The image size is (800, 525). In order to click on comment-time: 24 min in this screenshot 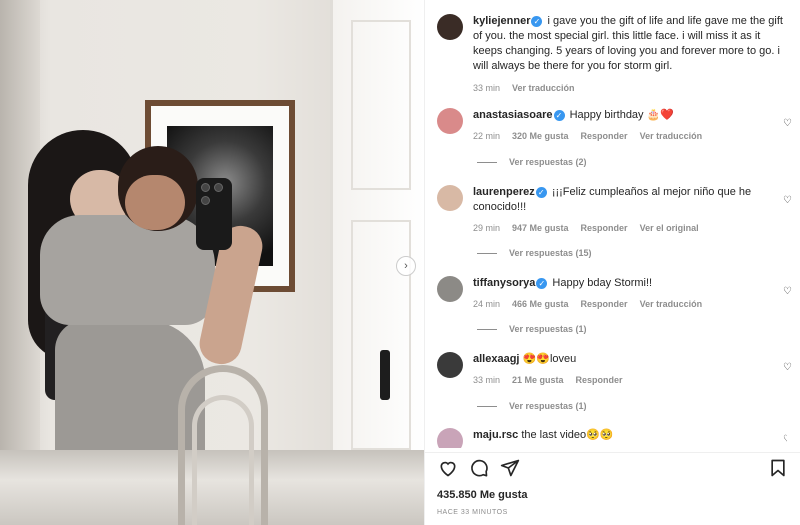, I will do `click(487, 304)`.